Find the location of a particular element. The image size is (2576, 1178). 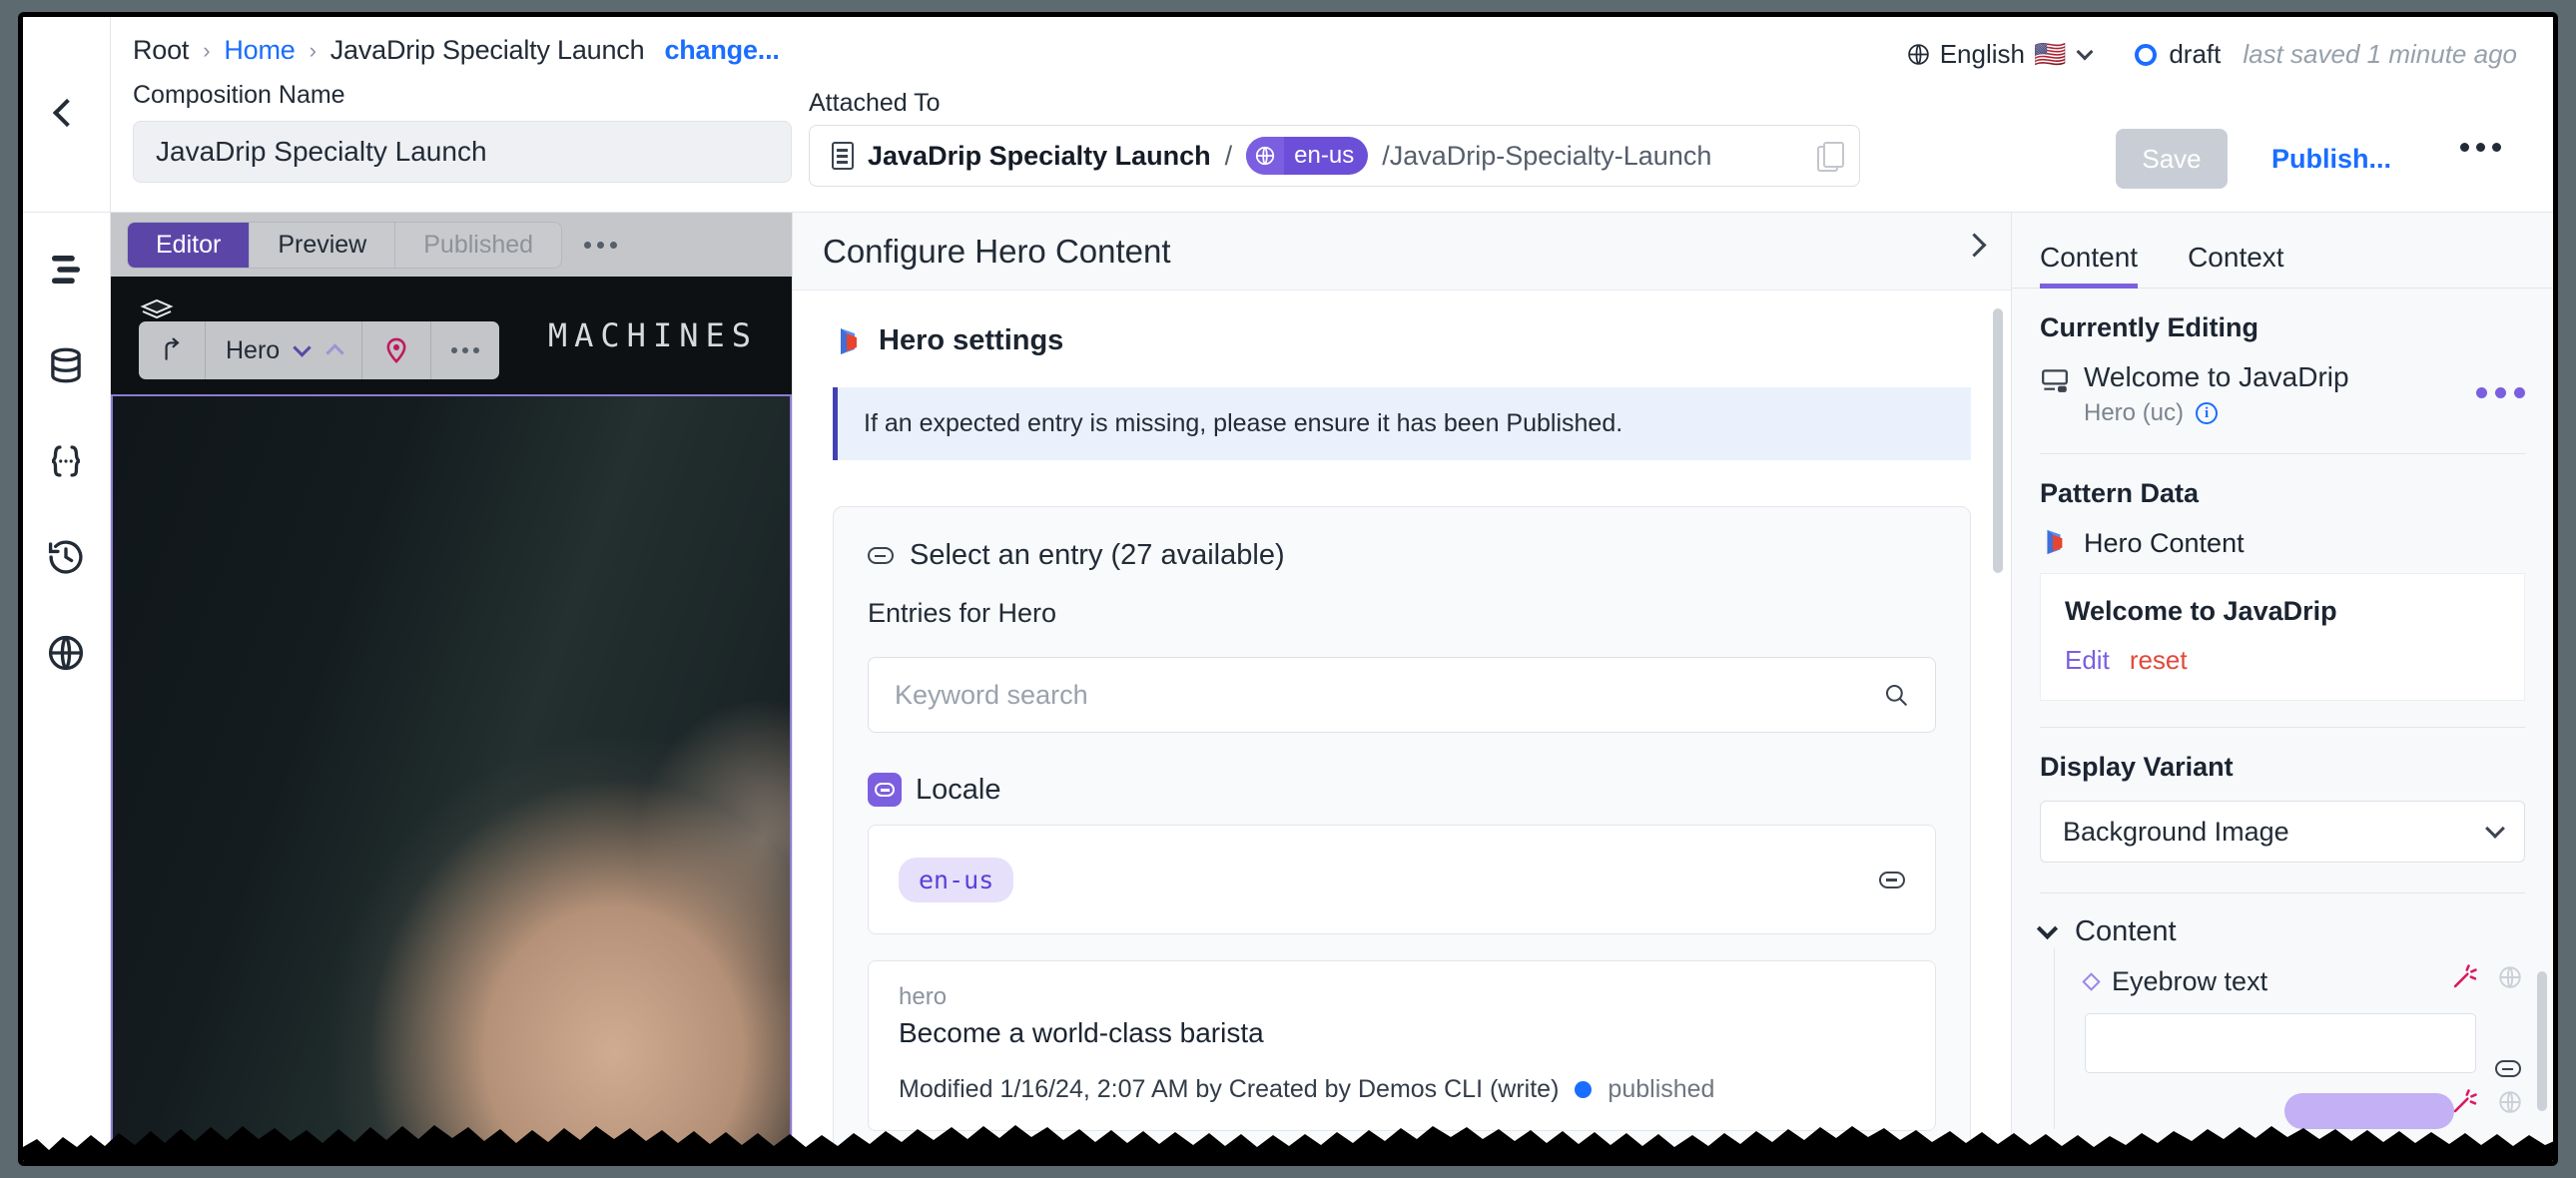

tab-editor: Editor is located at coordinates (189, 245).